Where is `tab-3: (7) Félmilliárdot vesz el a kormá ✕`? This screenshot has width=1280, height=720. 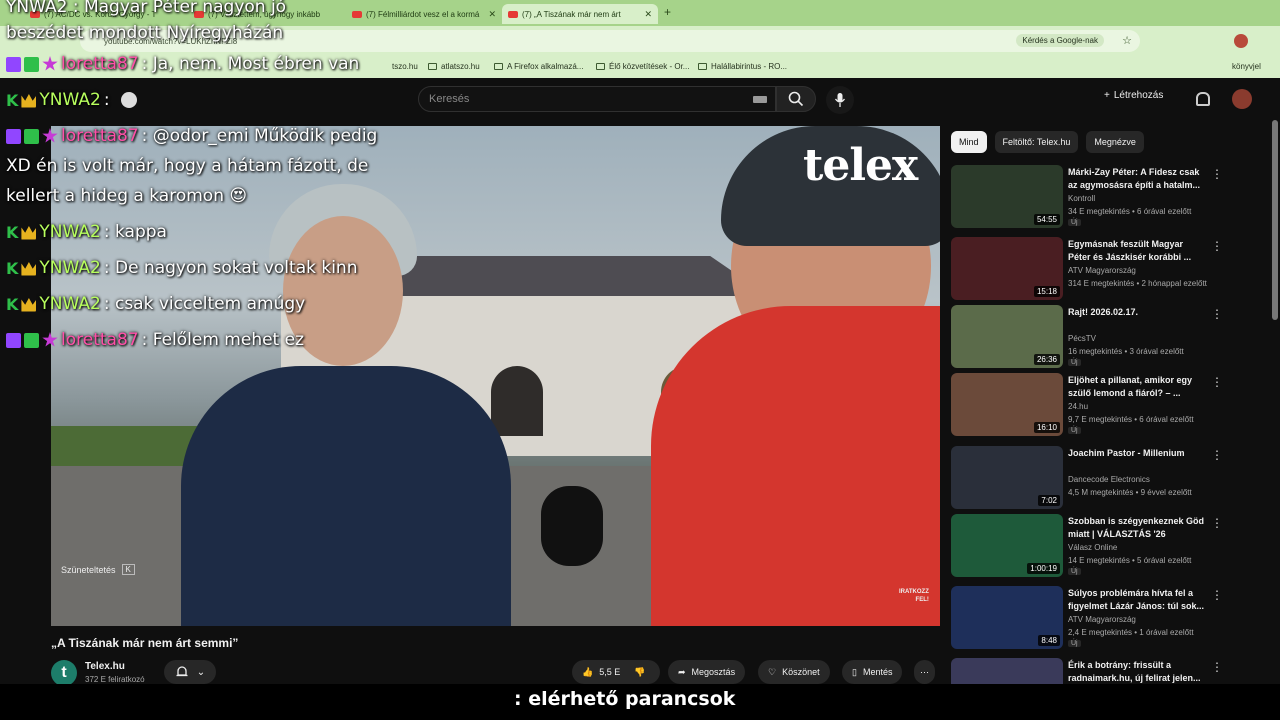 tab-3: (7) Félmilliárdot vesz el a kormá ✕ is located at coordinates (424, 14).